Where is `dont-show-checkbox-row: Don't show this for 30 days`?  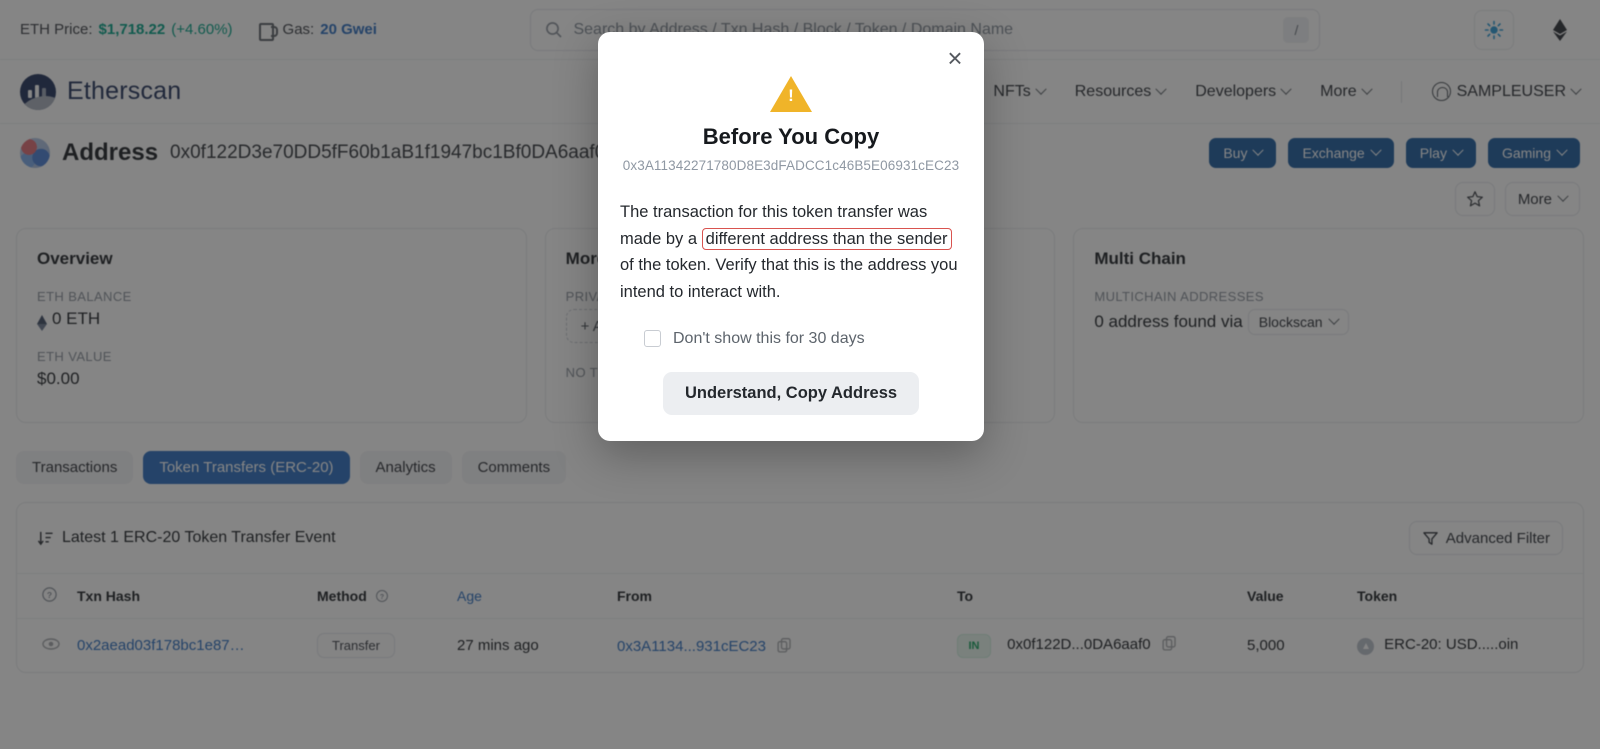 dont-show-checkbox-row: Don't show this for 30 days is located at coordinates (791, 339).